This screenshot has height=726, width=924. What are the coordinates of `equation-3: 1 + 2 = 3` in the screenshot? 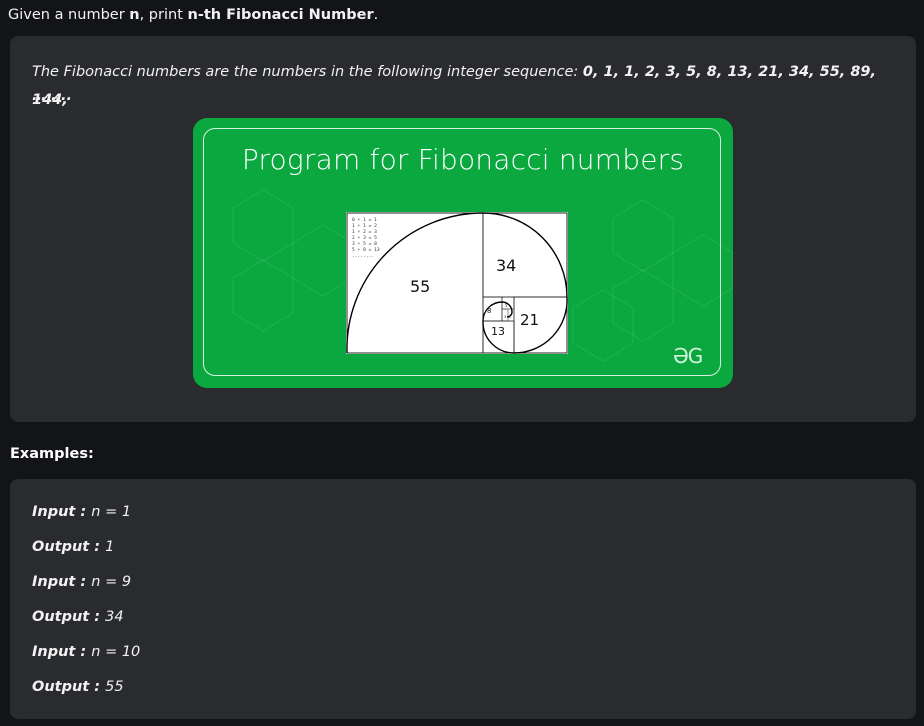 It's located at (364, 232).